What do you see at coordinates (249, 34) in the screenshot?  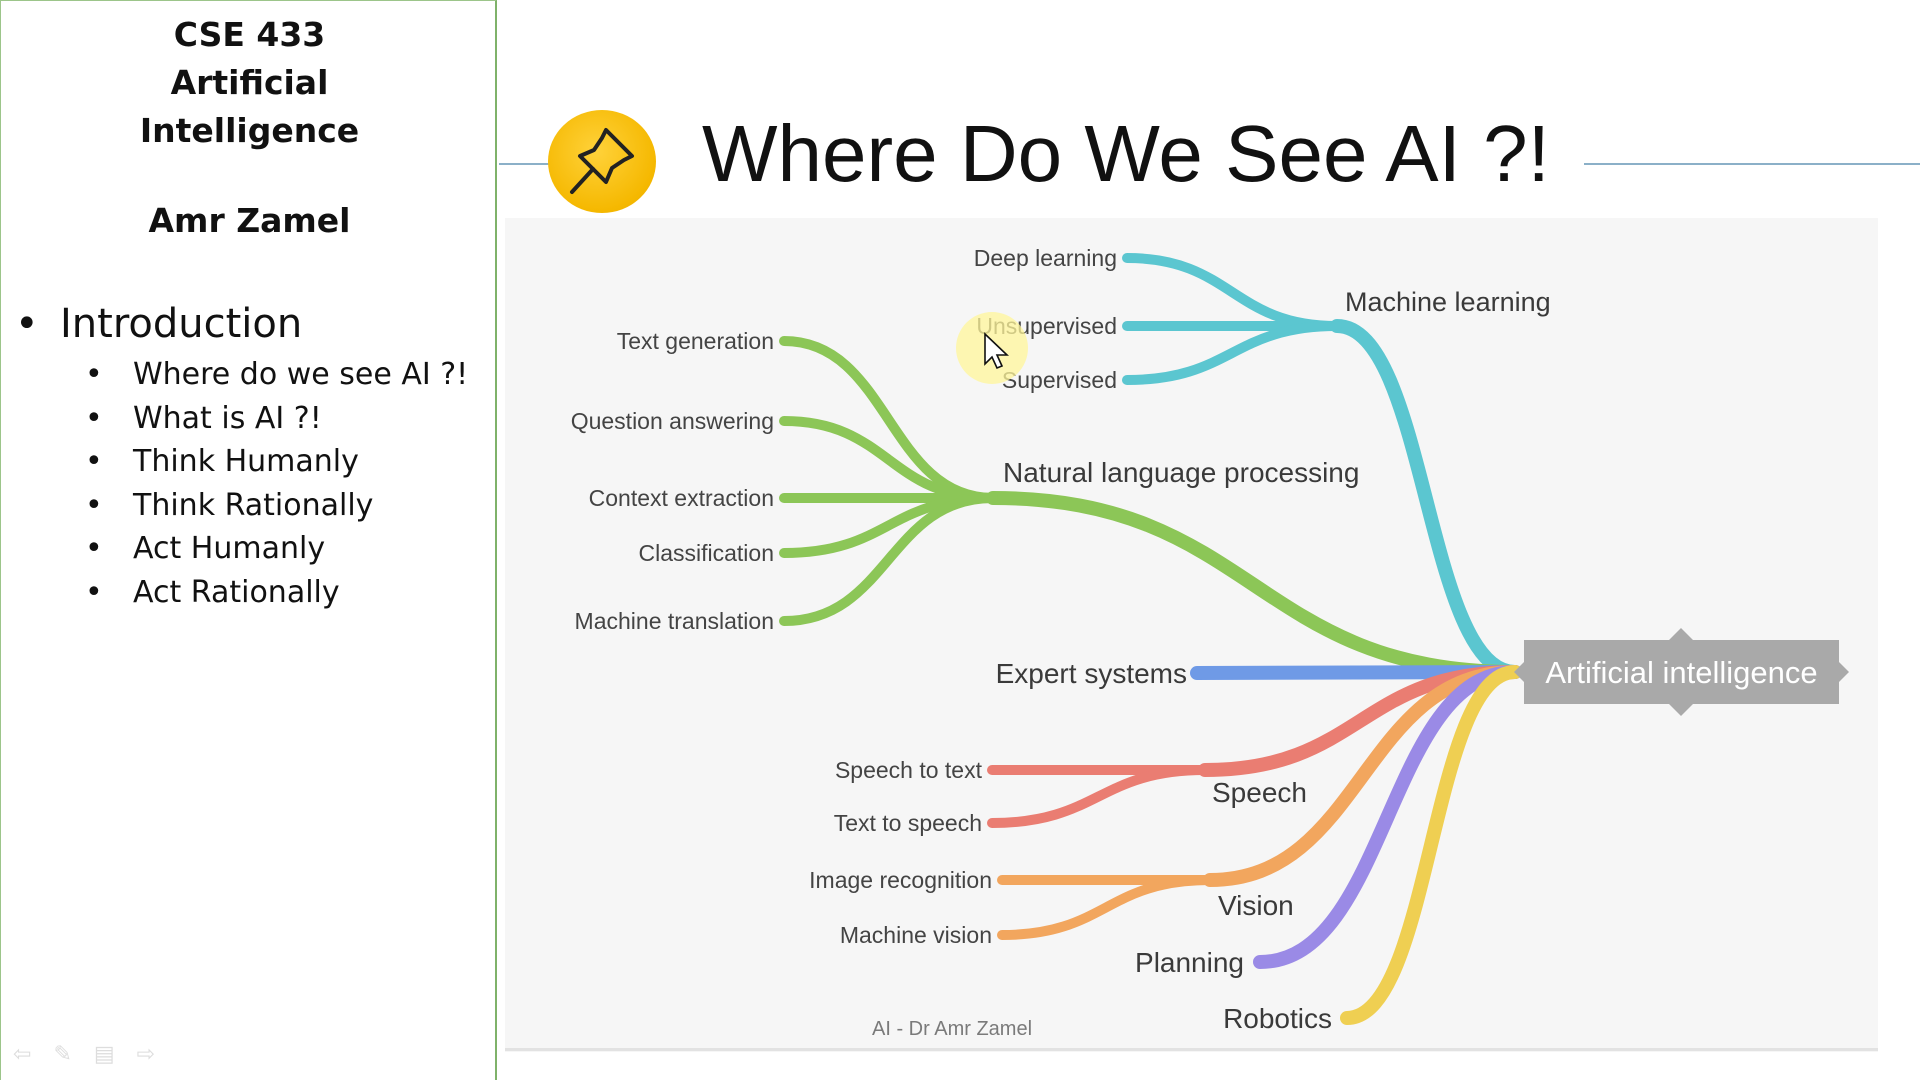 I see `course-title-line: CSE 433` at bounding box center [249, 34].